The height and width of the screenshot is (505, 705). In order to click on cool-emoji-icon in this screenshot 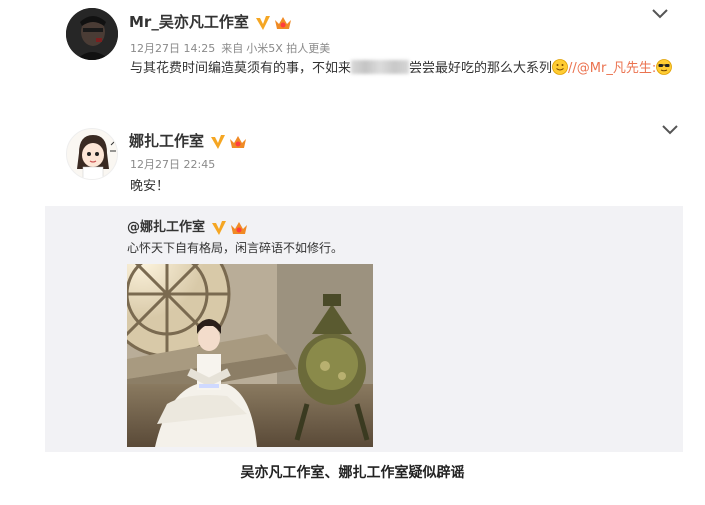, I will do `click(664, 67)`.